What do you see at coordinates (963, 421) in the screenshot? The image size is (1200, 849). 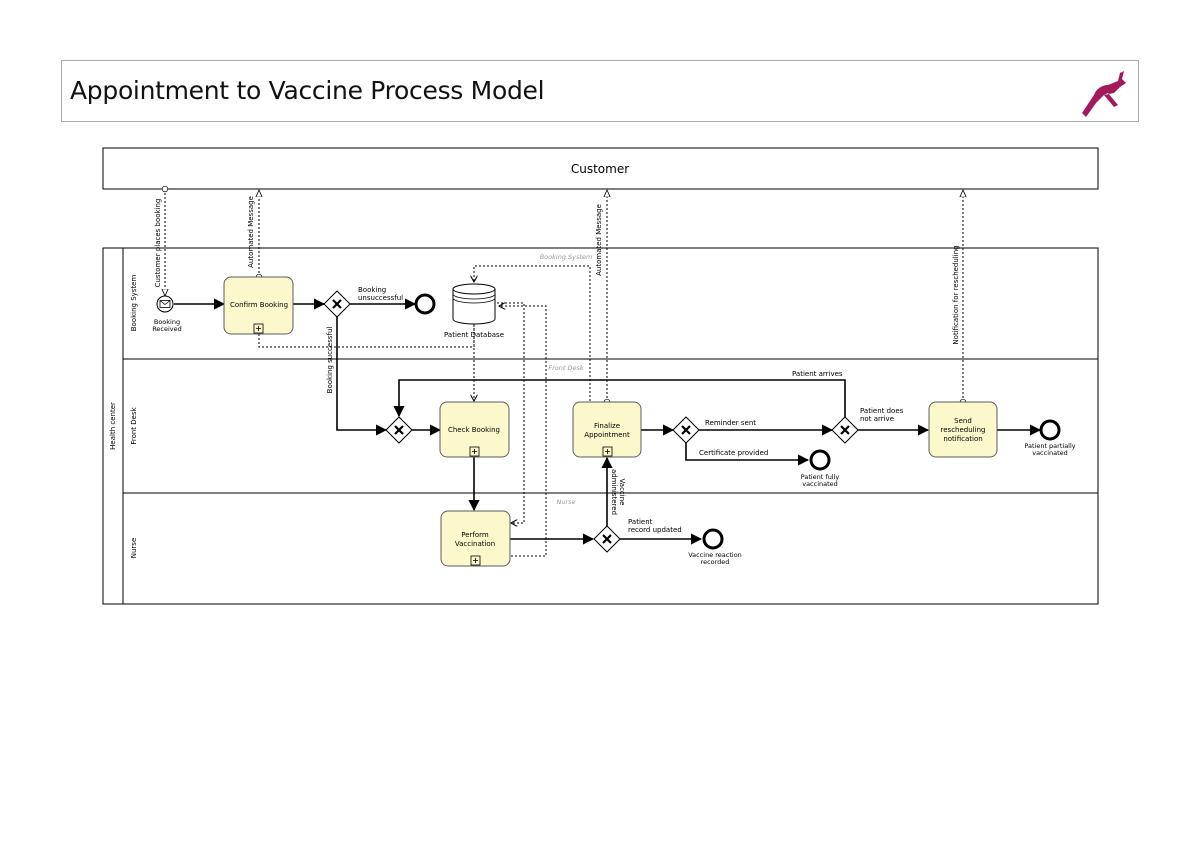 I see `task-send-rescheduling-line1: Send` at bounding box center [963, 421].